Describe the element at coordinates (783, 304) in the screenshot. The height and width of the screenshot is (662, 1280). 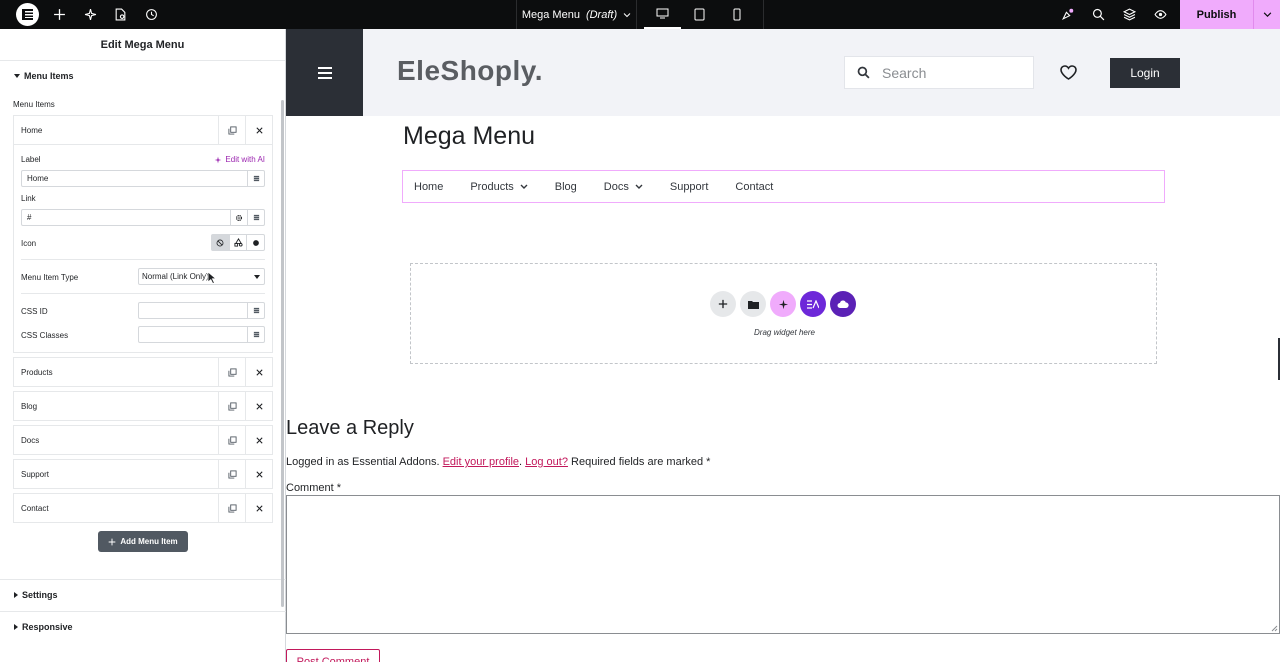
I see `ai-generate-button` at that location.